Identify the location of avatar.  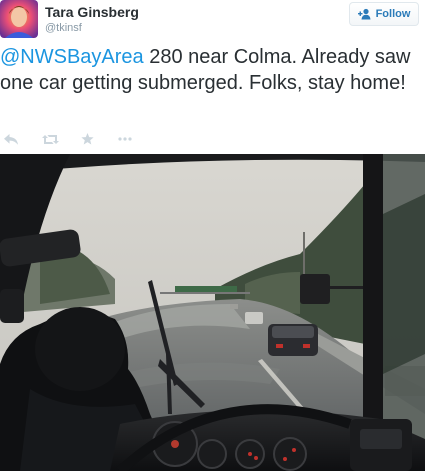
(19, 19).